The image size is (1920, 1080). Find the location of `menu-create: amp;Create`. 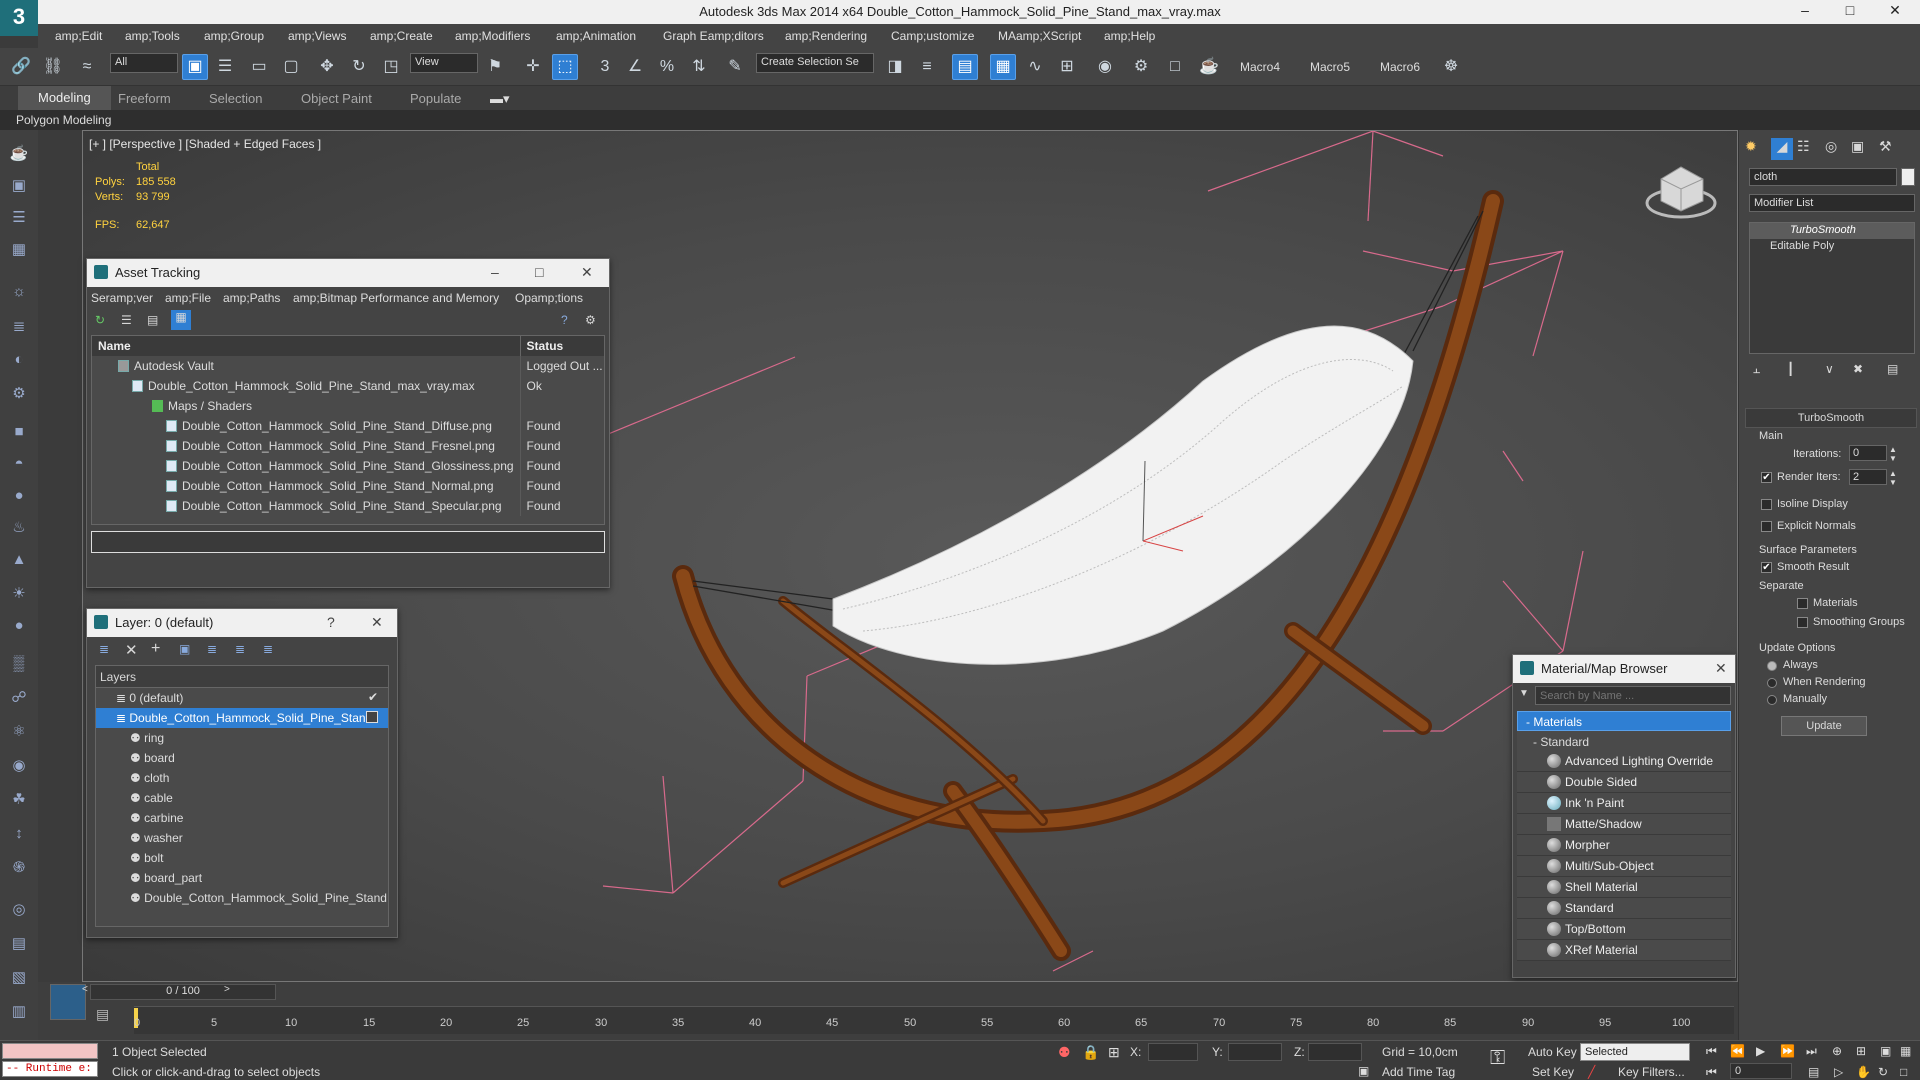

menu-create: amp;Create is located at coordinates (401, 36).